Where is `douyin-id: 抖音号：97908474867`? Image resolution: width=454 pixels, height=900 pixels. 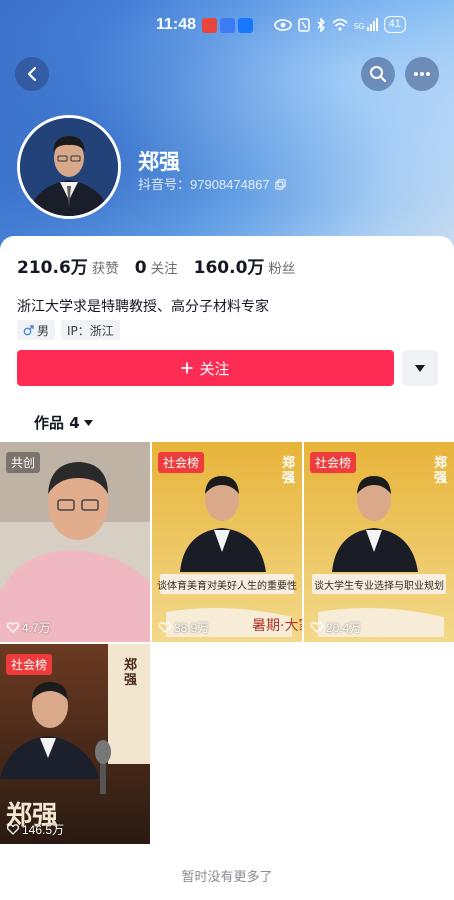
douyin-id: 抖音号：97908474867 is located at coordinates (212, 183).